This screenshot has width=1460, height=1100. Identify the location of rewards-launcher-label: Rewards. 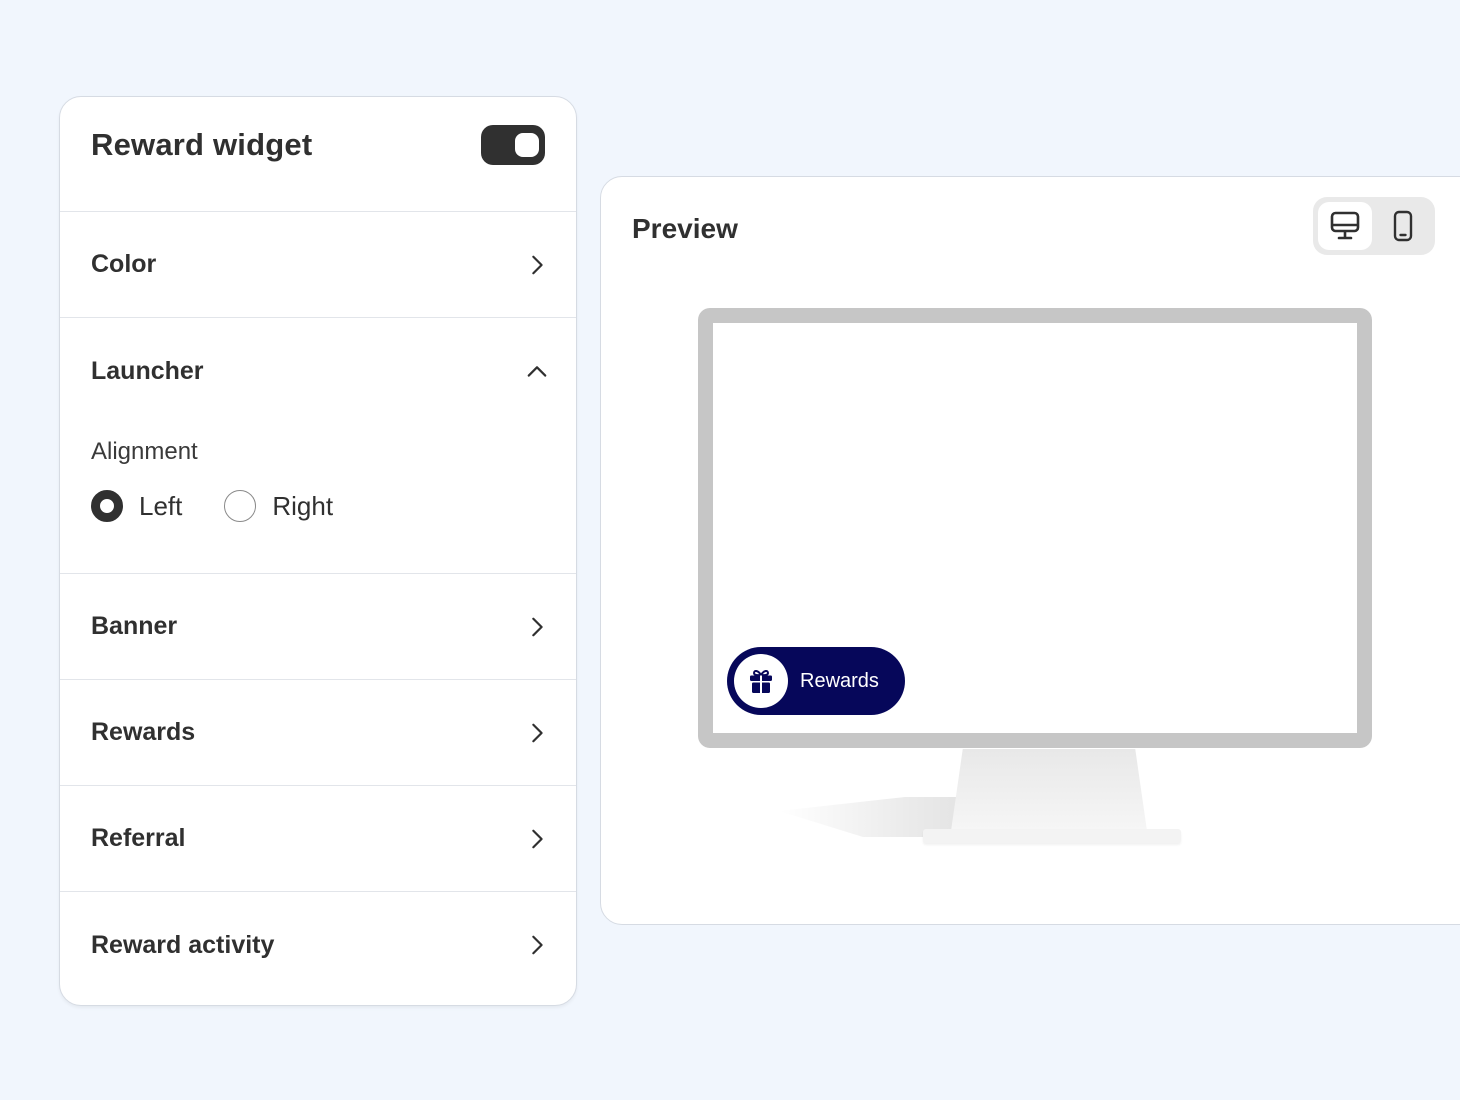
(839, 680).